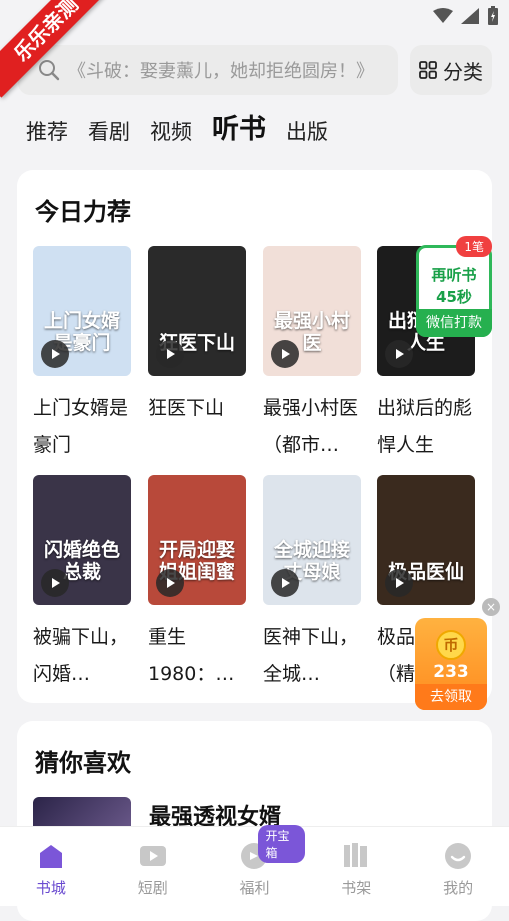  What do you see at coordinates (312, 311) in the screenshot?
I see `book-cover: 最强小村医` at bounding box center [312, 311].